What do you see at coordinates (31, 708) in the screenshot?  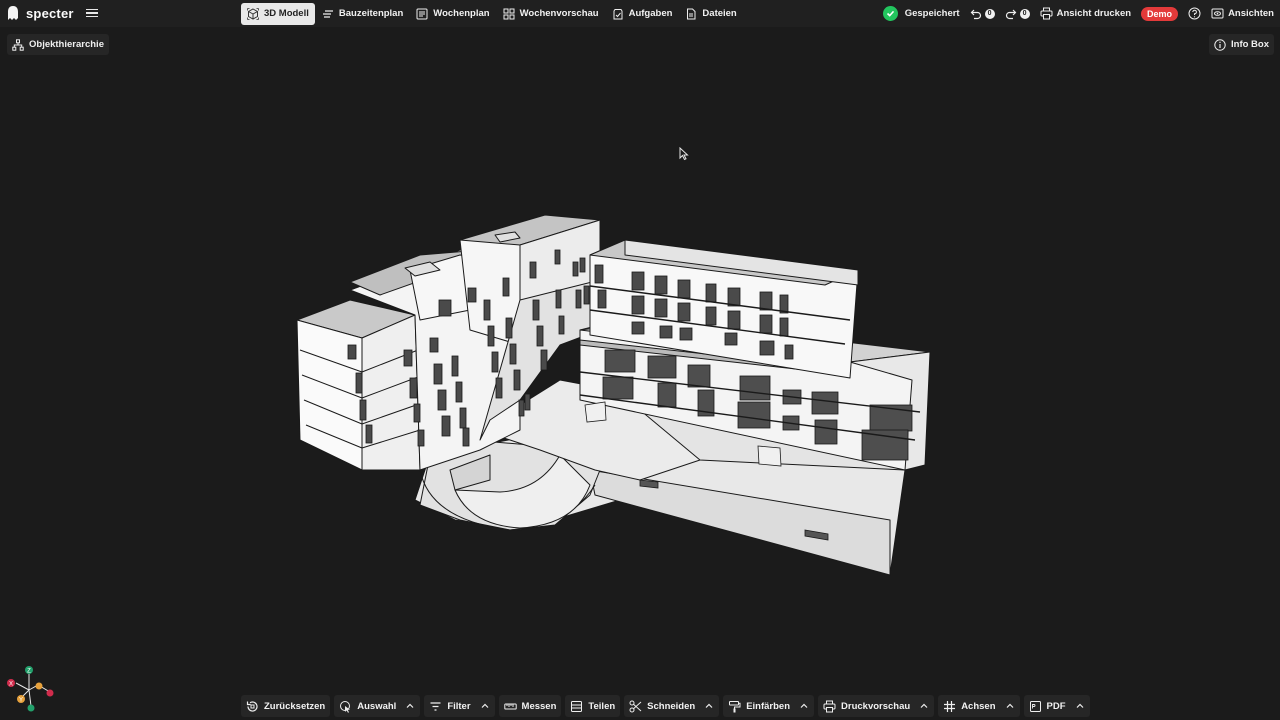 I see `z-axis-neg-handle` at bounding box center [31, 708].